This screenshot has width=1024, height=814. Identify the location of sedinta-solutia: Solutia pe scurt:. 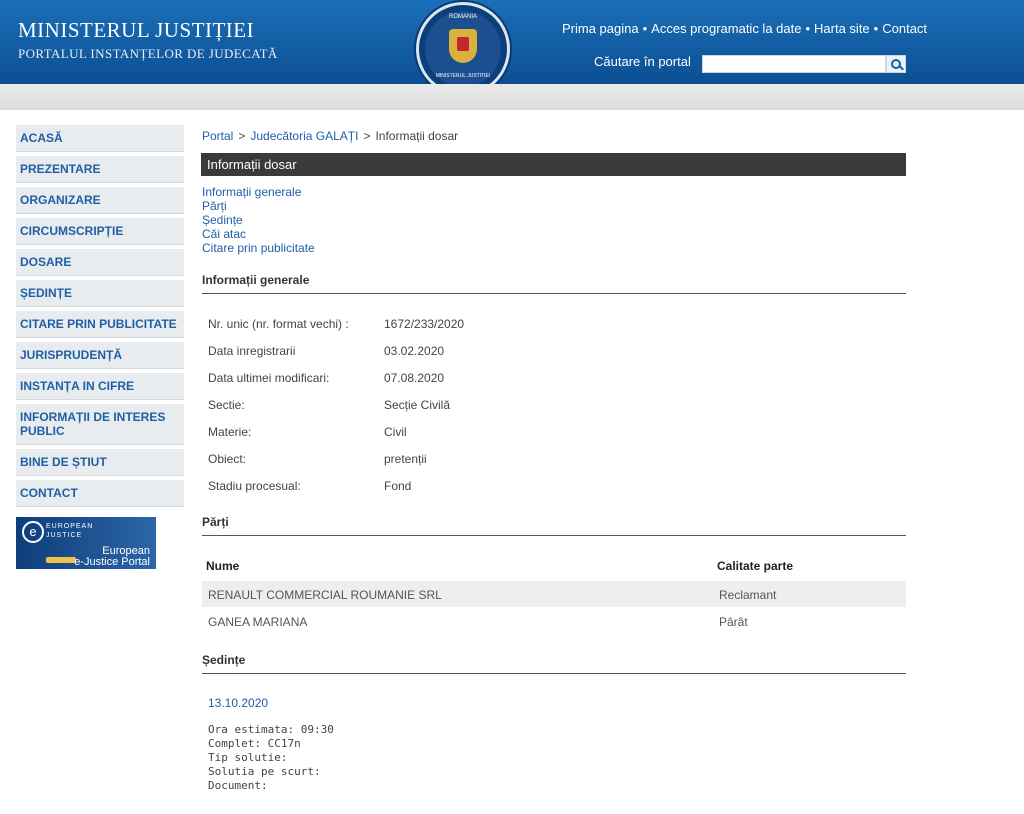
(264, 771).